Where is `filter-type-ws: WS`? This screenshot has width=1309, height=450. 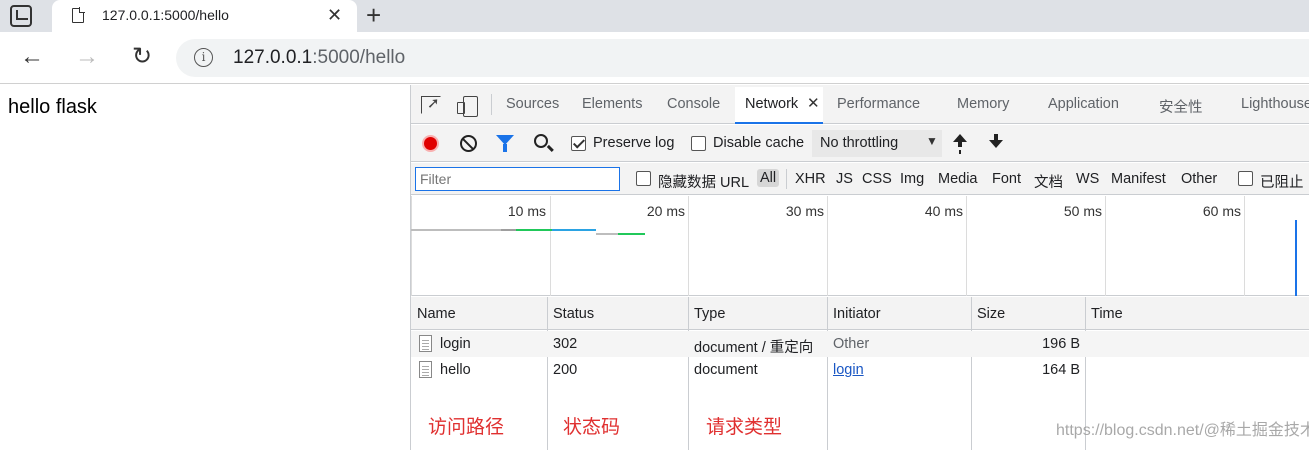 filter-type-ws: WS is located at coordinates (1087, 179).